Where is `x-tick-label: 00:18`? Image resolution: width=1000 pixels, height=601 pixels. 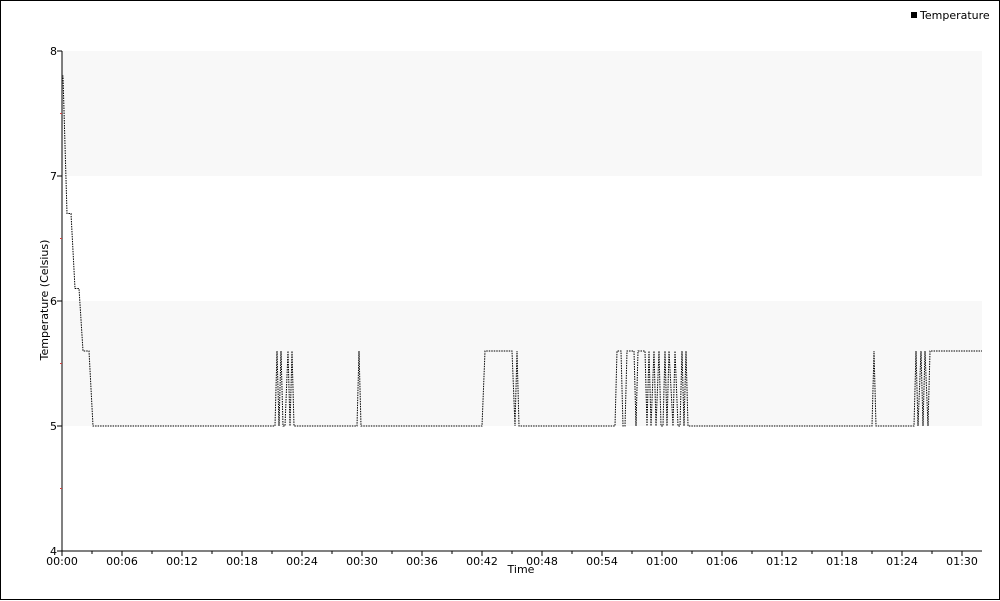 x-tick-label: 00:18 is located at coordinates (242, 561).